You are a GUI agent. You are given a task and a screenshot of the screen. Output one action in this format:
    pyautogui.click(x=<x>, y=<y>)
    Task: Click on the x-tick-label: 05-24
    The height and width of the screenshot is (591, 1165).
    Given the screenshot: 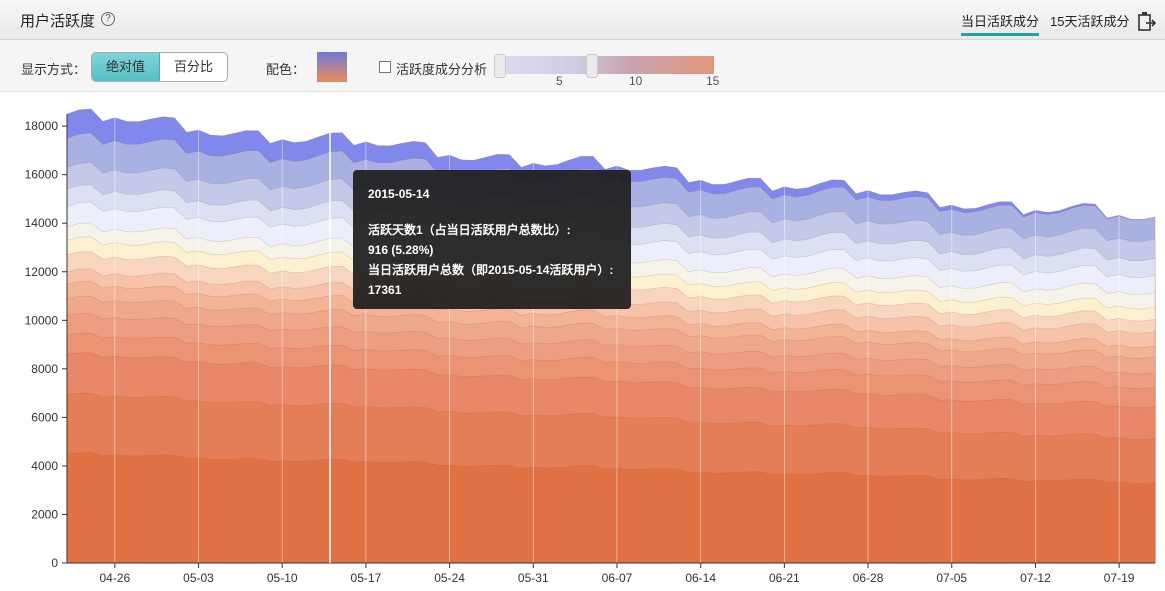 What is the action you would take?
    pyautogui.click(x=449, y=578)
    